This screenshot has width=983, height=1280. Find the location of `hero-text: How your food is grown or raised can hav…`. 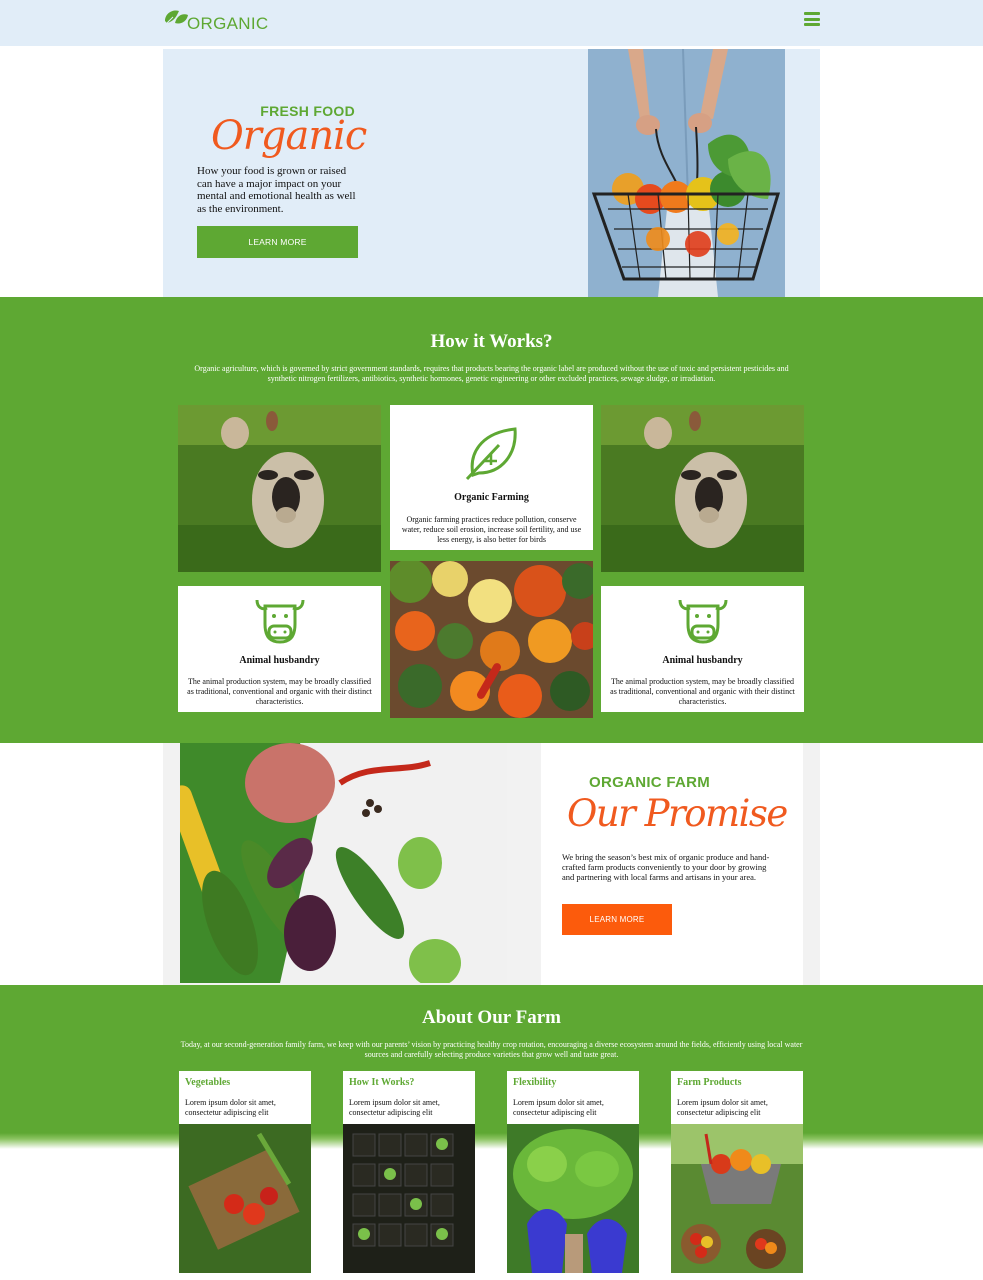

hero-text: How your food is grown or raised can hav… is located at coordinates (276, 190).